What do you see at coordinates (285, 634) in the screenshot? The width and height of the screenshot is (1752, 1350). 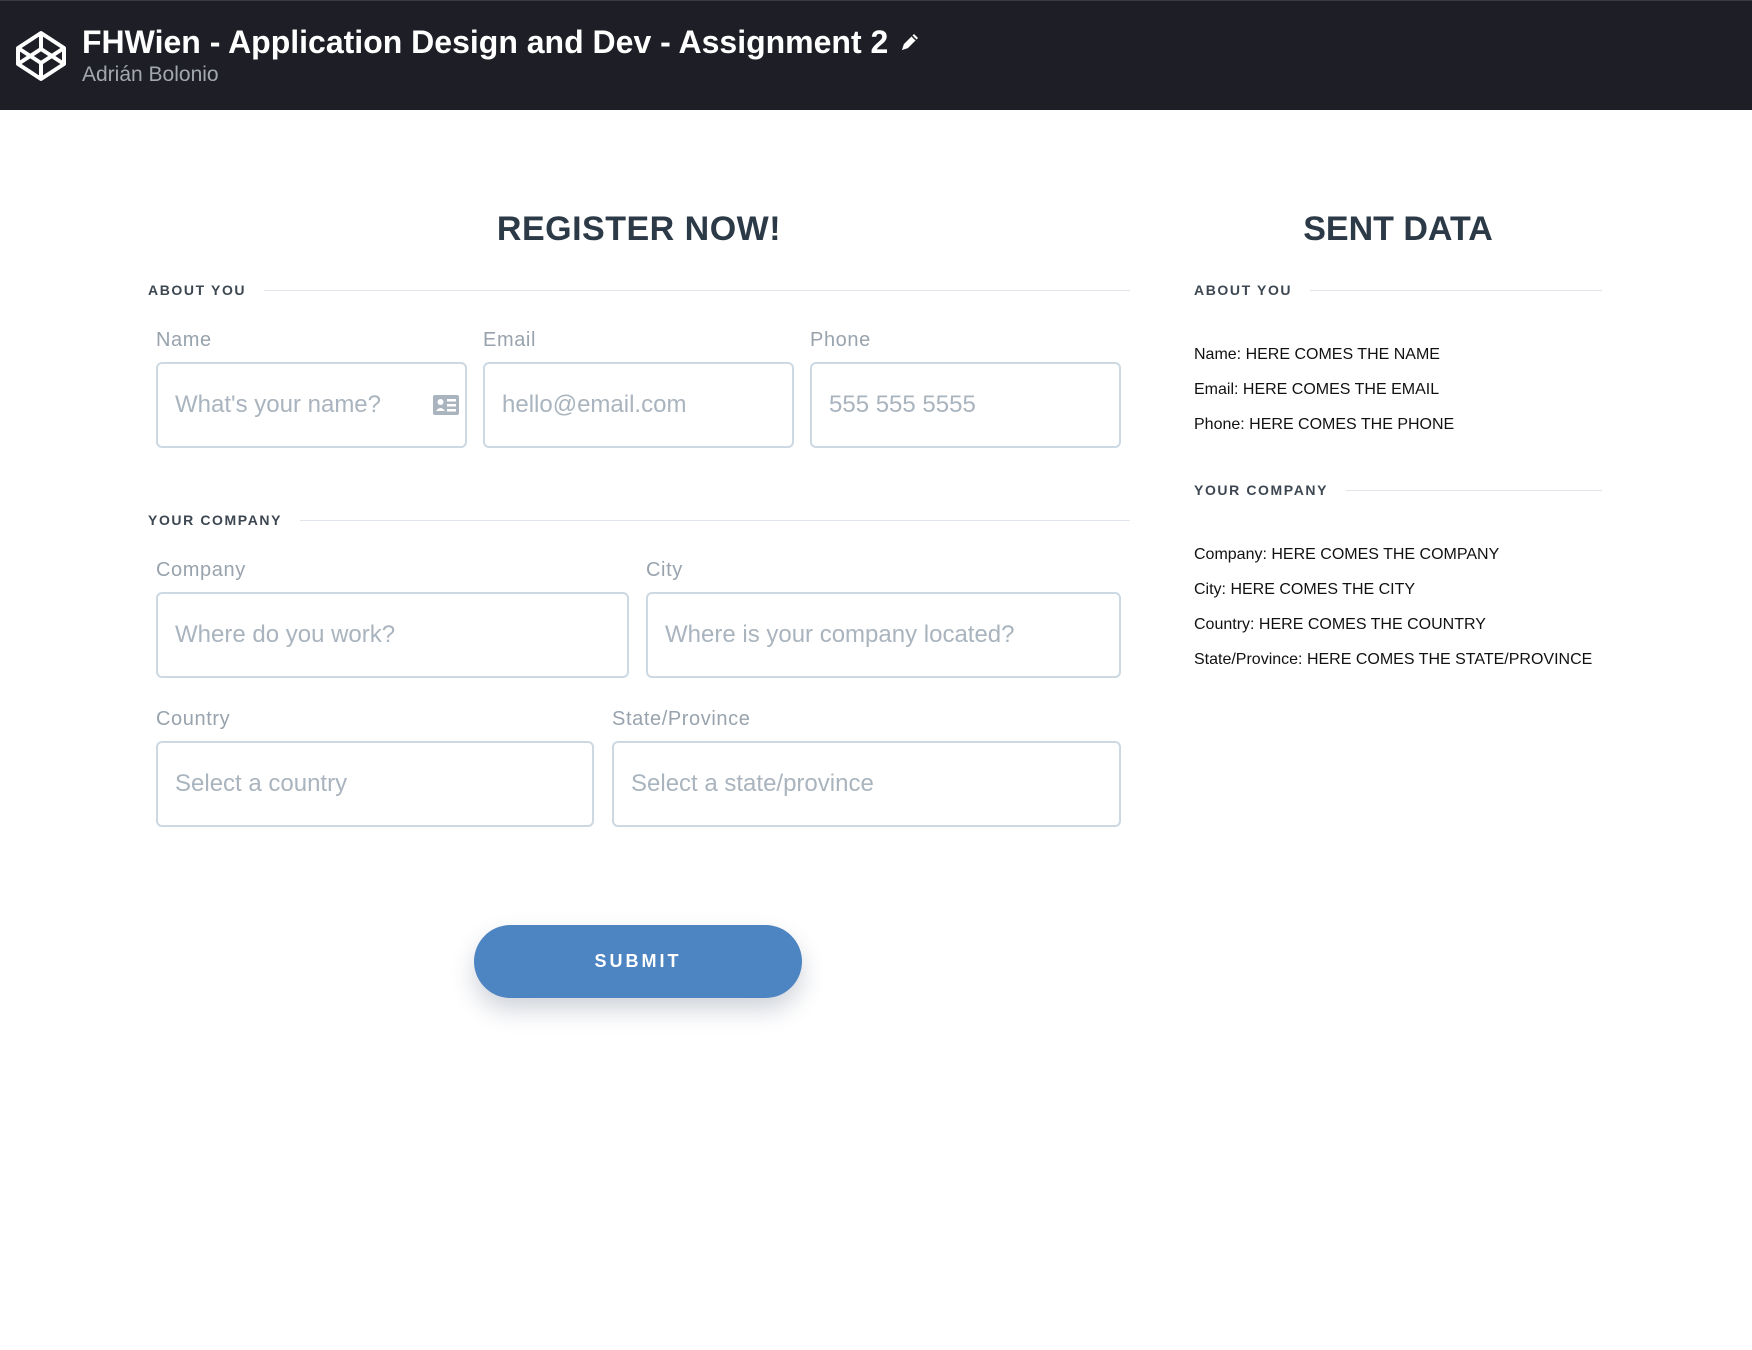 I see `company-placeholder: Where do you work?` at bounding box center [285, 634].